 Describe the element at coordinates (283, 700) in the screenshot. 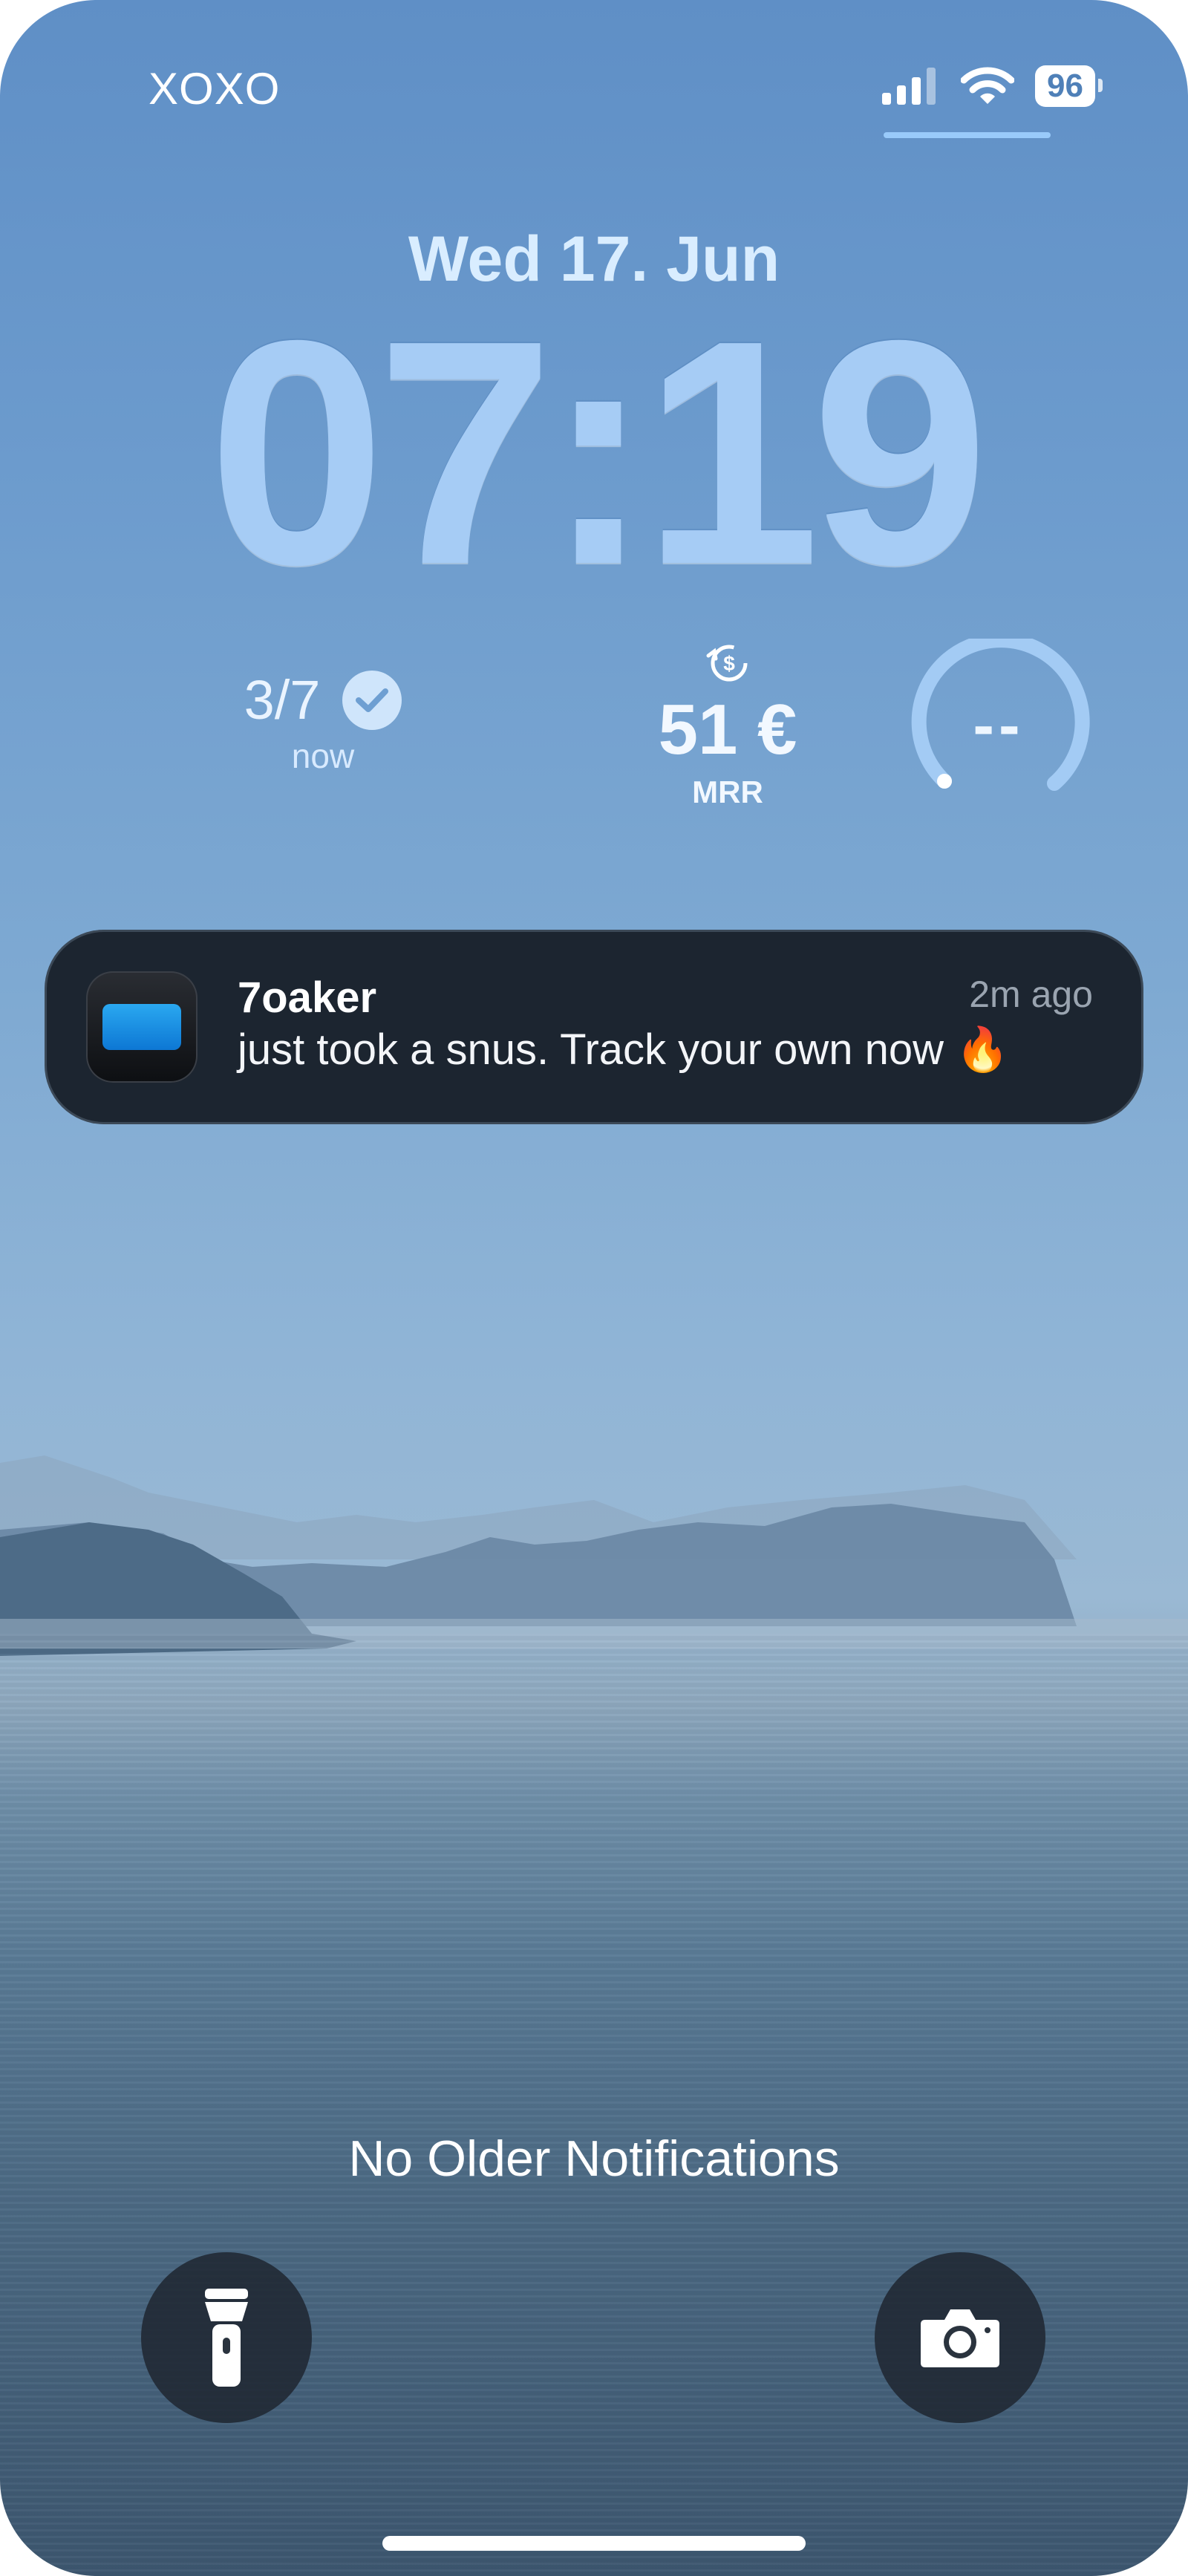

I see `tasks-value: 3/7` at that location.